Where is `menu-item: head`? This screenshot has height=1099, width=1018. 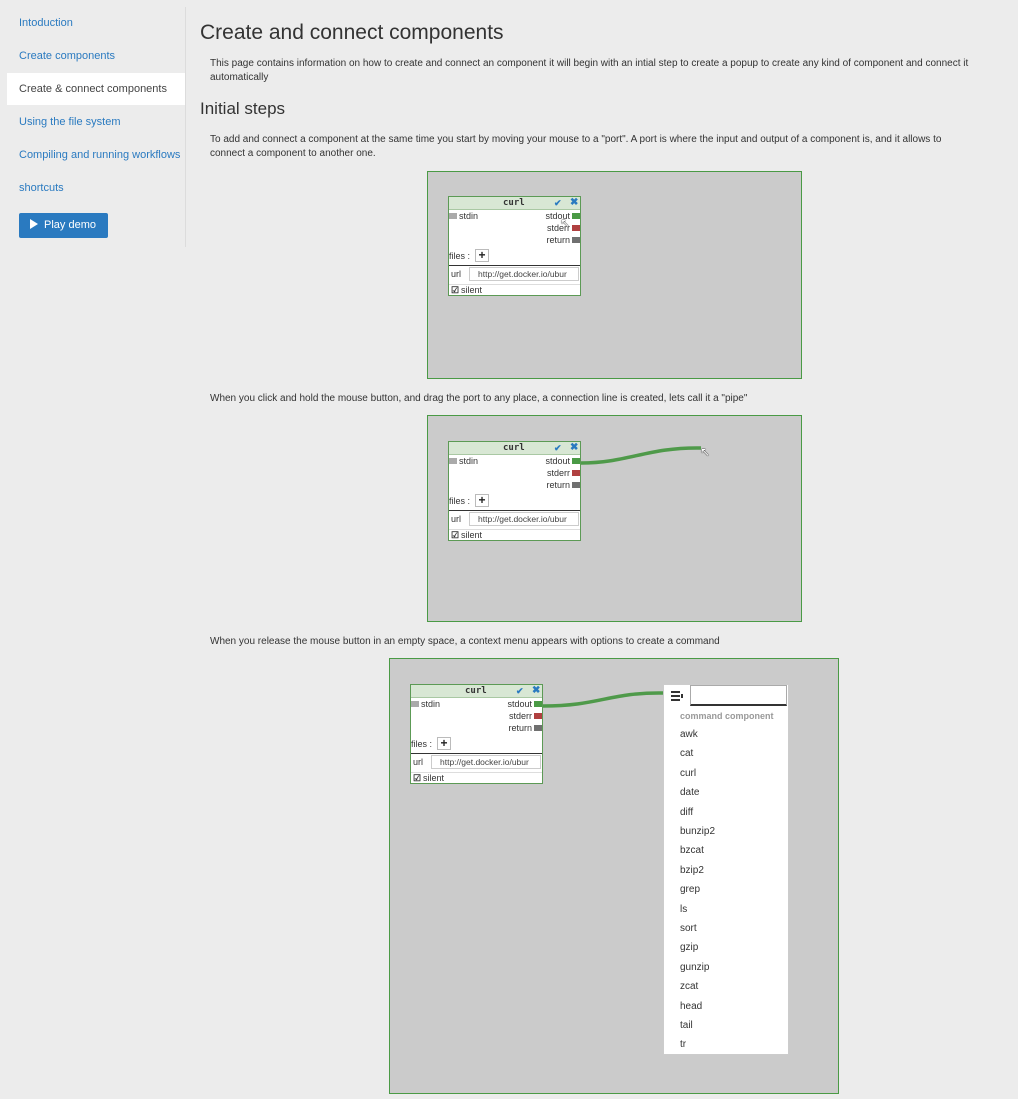
menu-item: head is located at coordinates (691, 1006).